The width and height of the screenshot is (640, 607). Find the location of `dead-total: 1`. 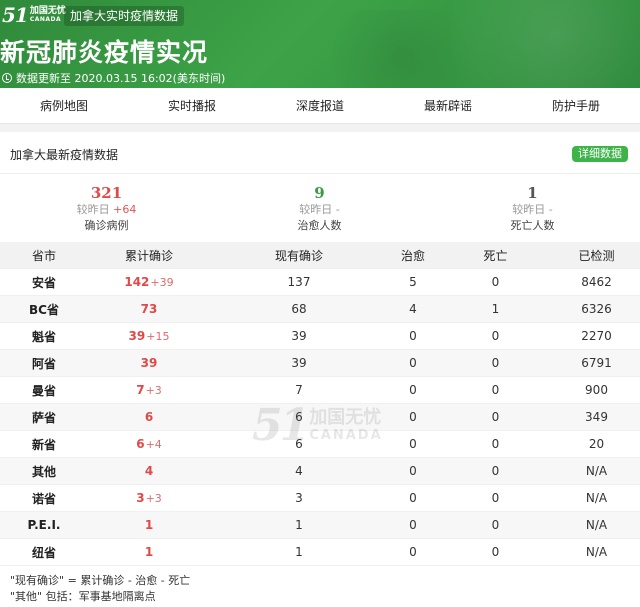

dead-total: 1 is located at coordinates (532, 193).